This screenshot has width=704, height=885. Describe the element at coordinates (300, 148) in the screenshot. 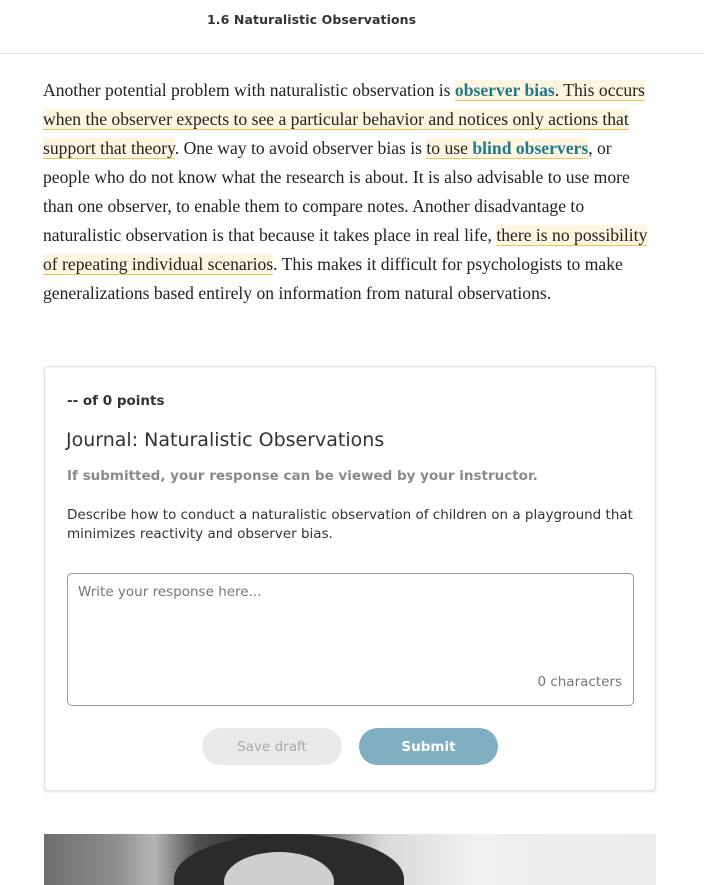

I see `paragraph-text: . One way to avoid observer bias is` at that location.